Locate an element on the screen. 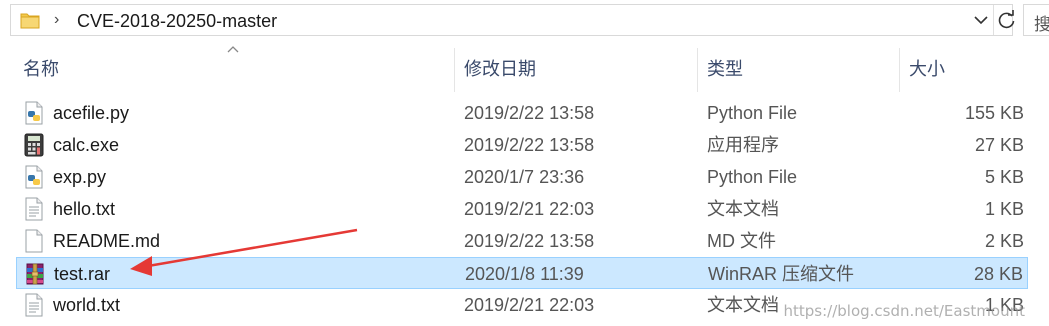 This screenshot has height=326, width=1049. sort-ascending-icon is located at coordinates (233, 49).